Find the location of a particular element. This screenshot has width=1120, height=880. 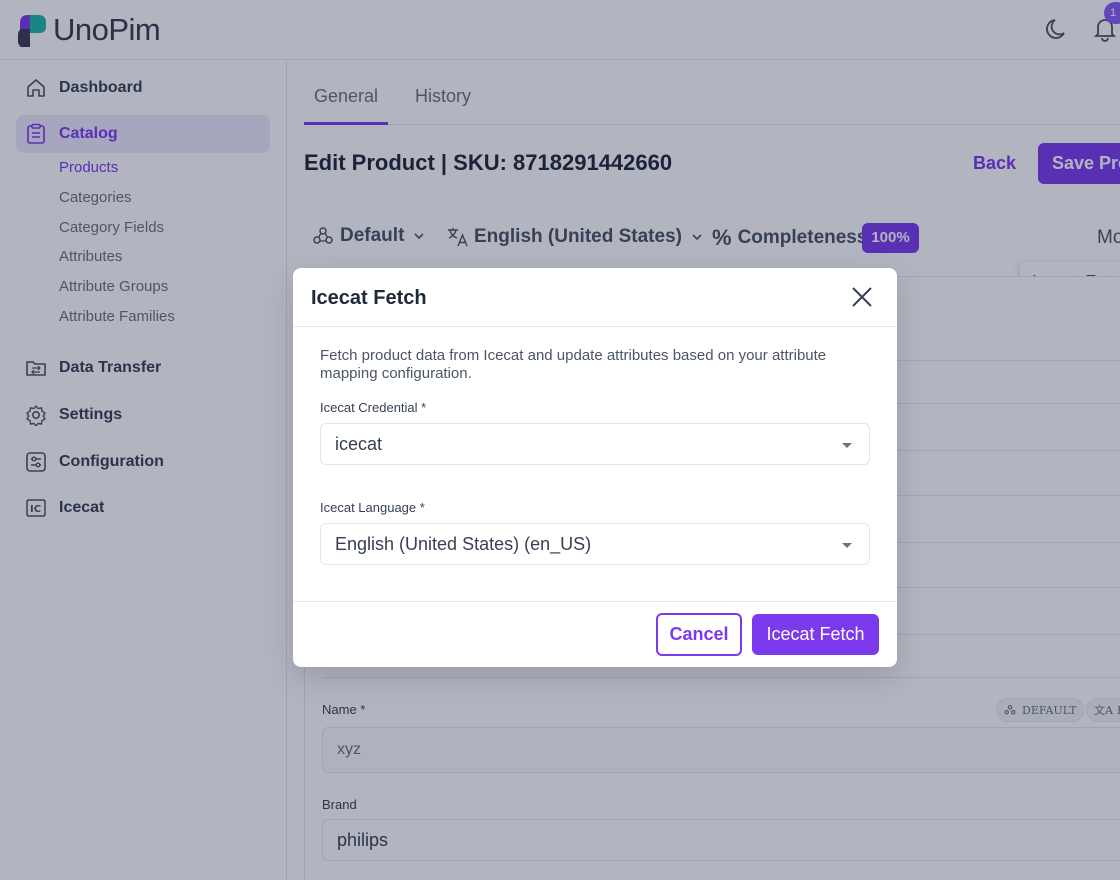

modal-header: Icecat Fetch is located at coordinates (595, 297).